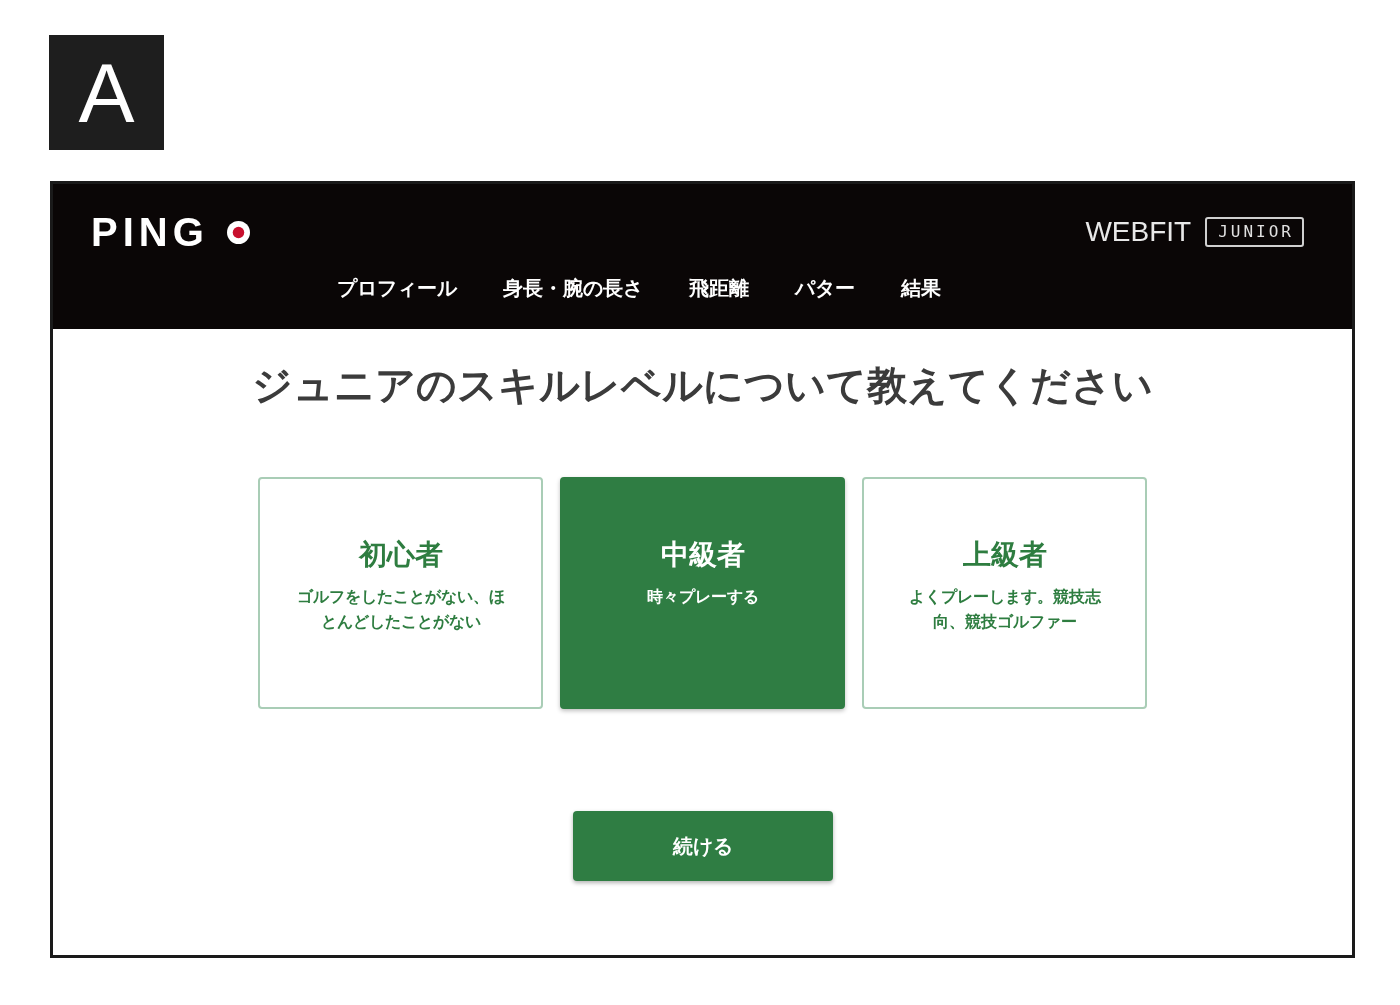 This screenshot has width=1400, height=1005. What do you see at coordinates (573, 288) in the screenshot?
I see `nav-step: 身長・腕の長さ` at bounding box center [573, 288].